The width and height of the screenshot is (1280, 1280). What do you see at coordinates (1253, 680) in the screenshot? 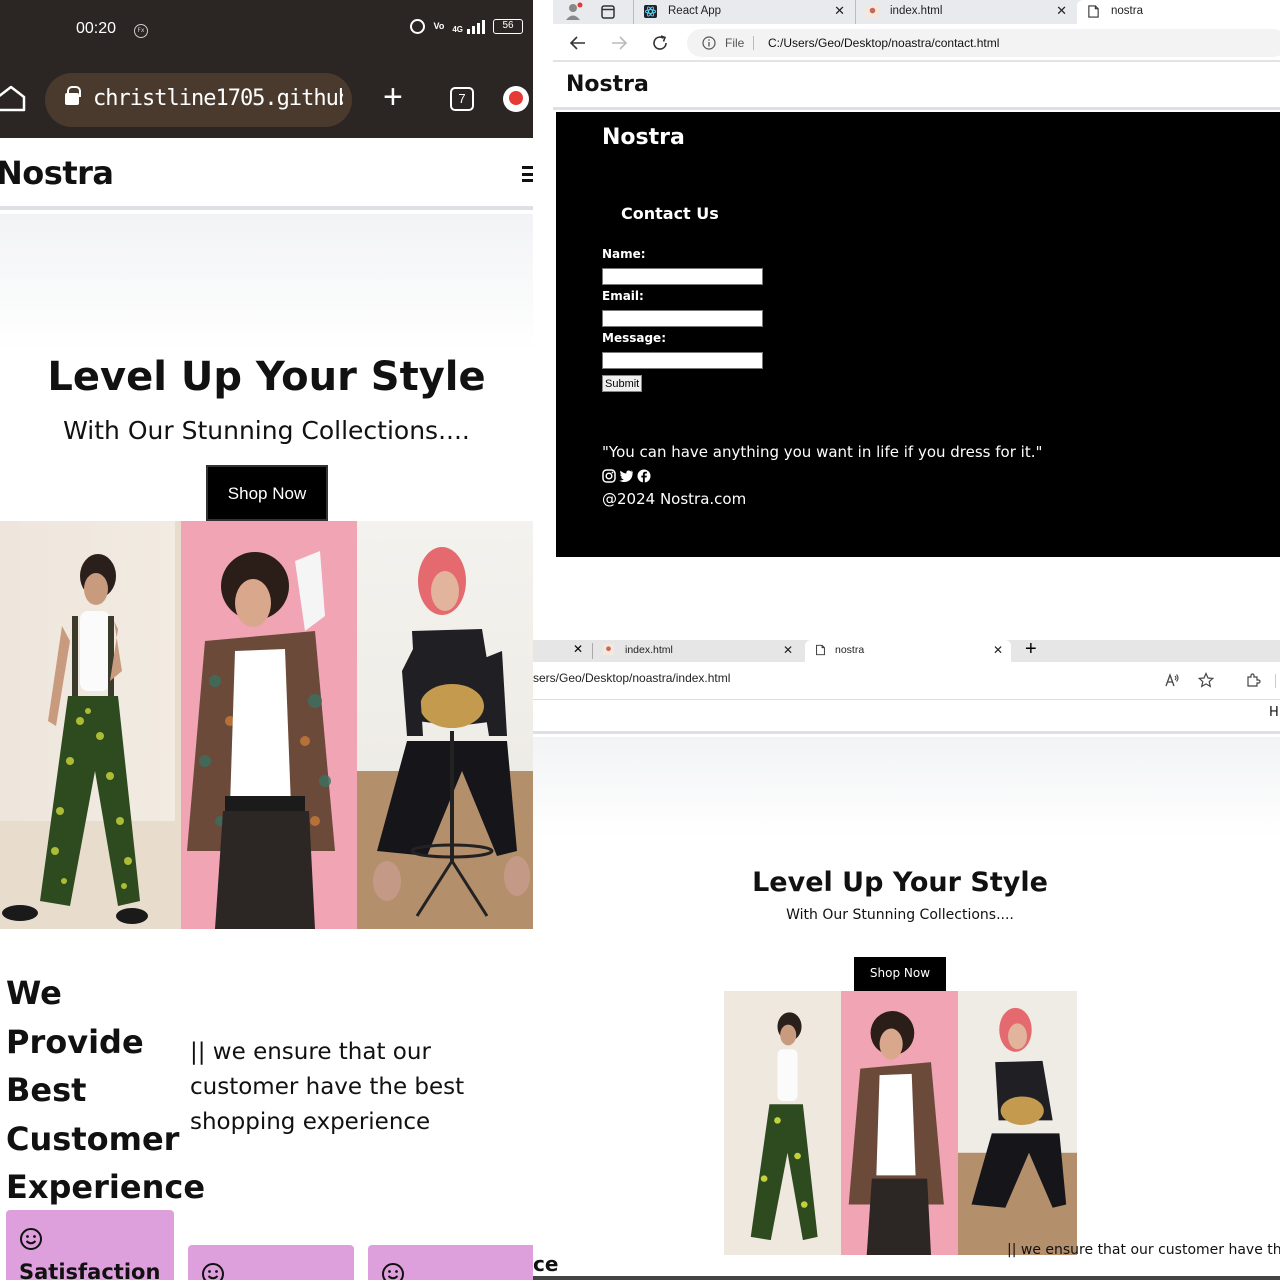
I see `extensions-icon` at bounding box center [1253, 680].